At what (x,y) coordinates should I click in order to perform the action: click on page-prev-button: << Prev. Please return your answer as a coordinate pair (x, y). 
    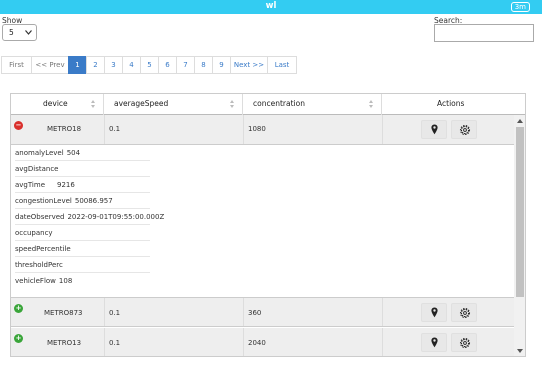
    Looking at the image, I should click on (50, 65).